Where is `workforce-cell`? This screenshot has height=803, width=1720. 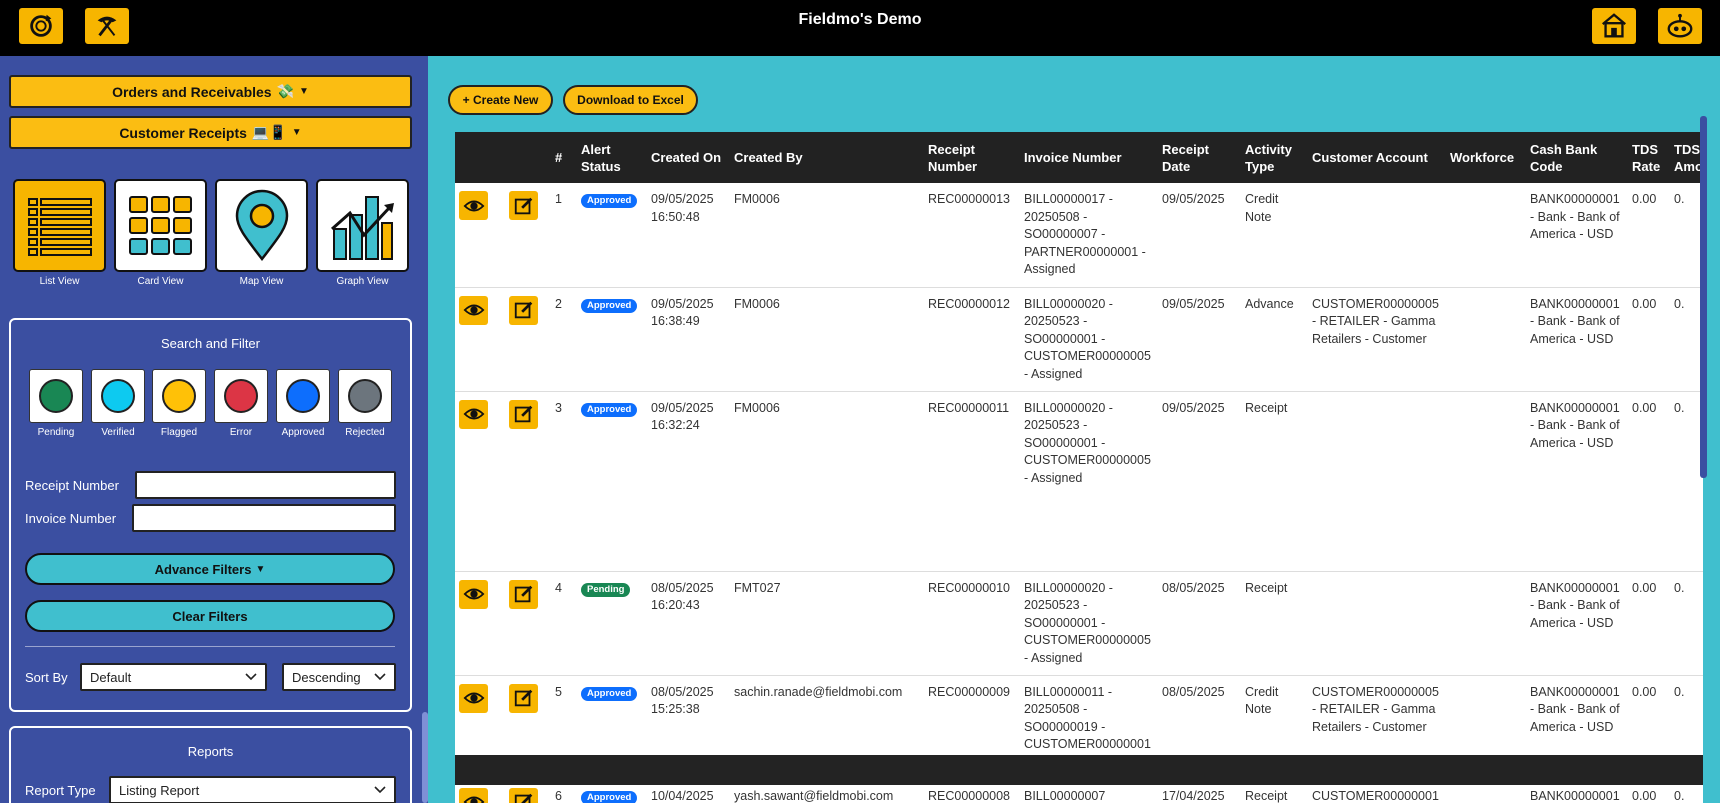 workforce-cell is located at coordinates (1486, 235).